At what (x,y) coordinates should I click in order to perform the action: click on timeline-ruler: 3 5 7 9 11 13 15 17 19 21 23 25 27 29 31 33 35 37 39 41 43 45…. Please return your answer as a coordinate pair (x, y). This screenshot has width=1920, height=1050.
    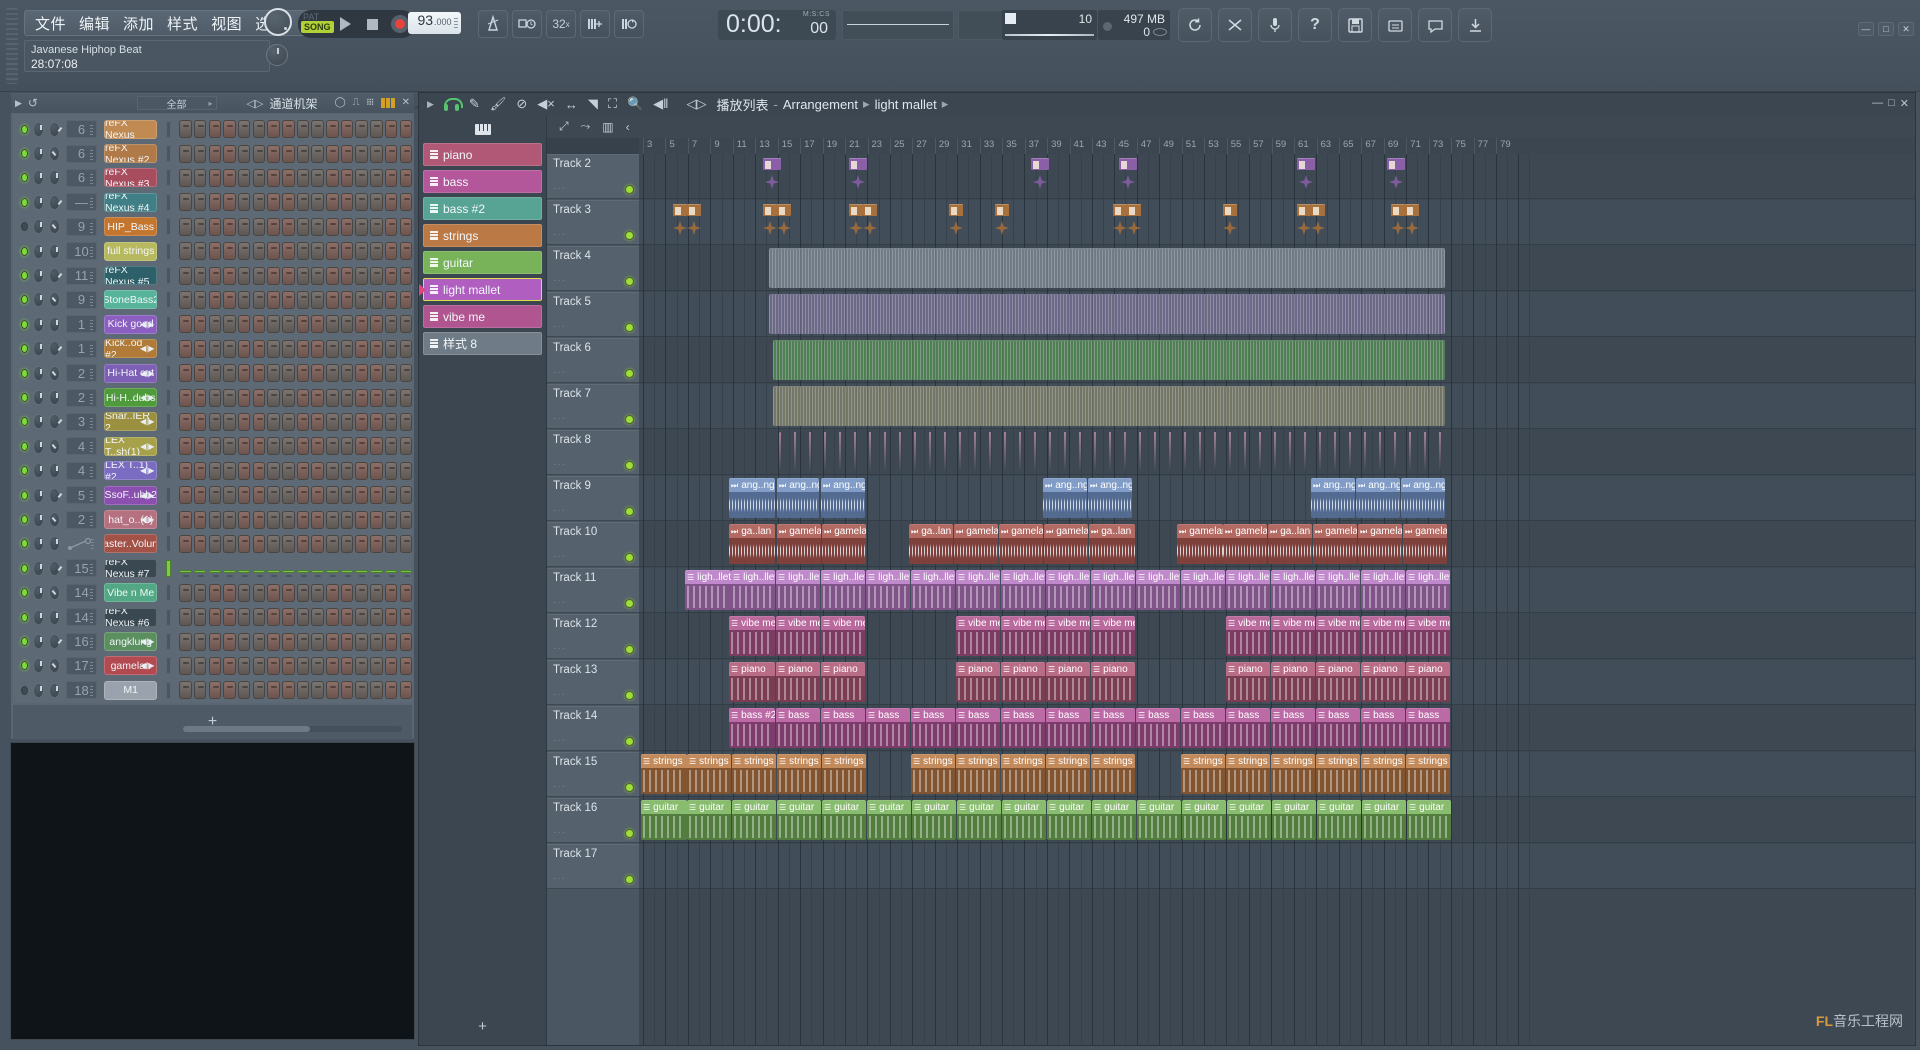
    Looking at the image, I should click on (1277, 146).